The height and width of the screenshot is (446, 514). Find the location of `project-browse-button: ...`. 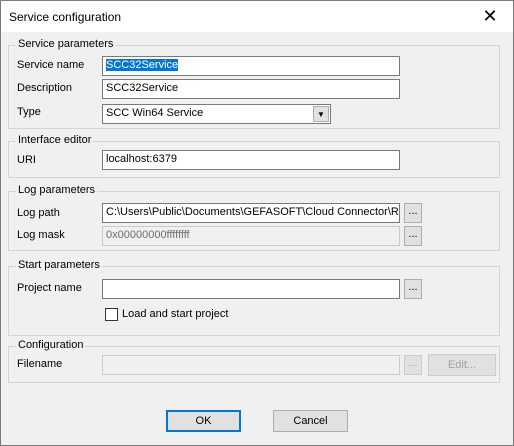

project-browse-button: ... is located at coordinates (413, 289).